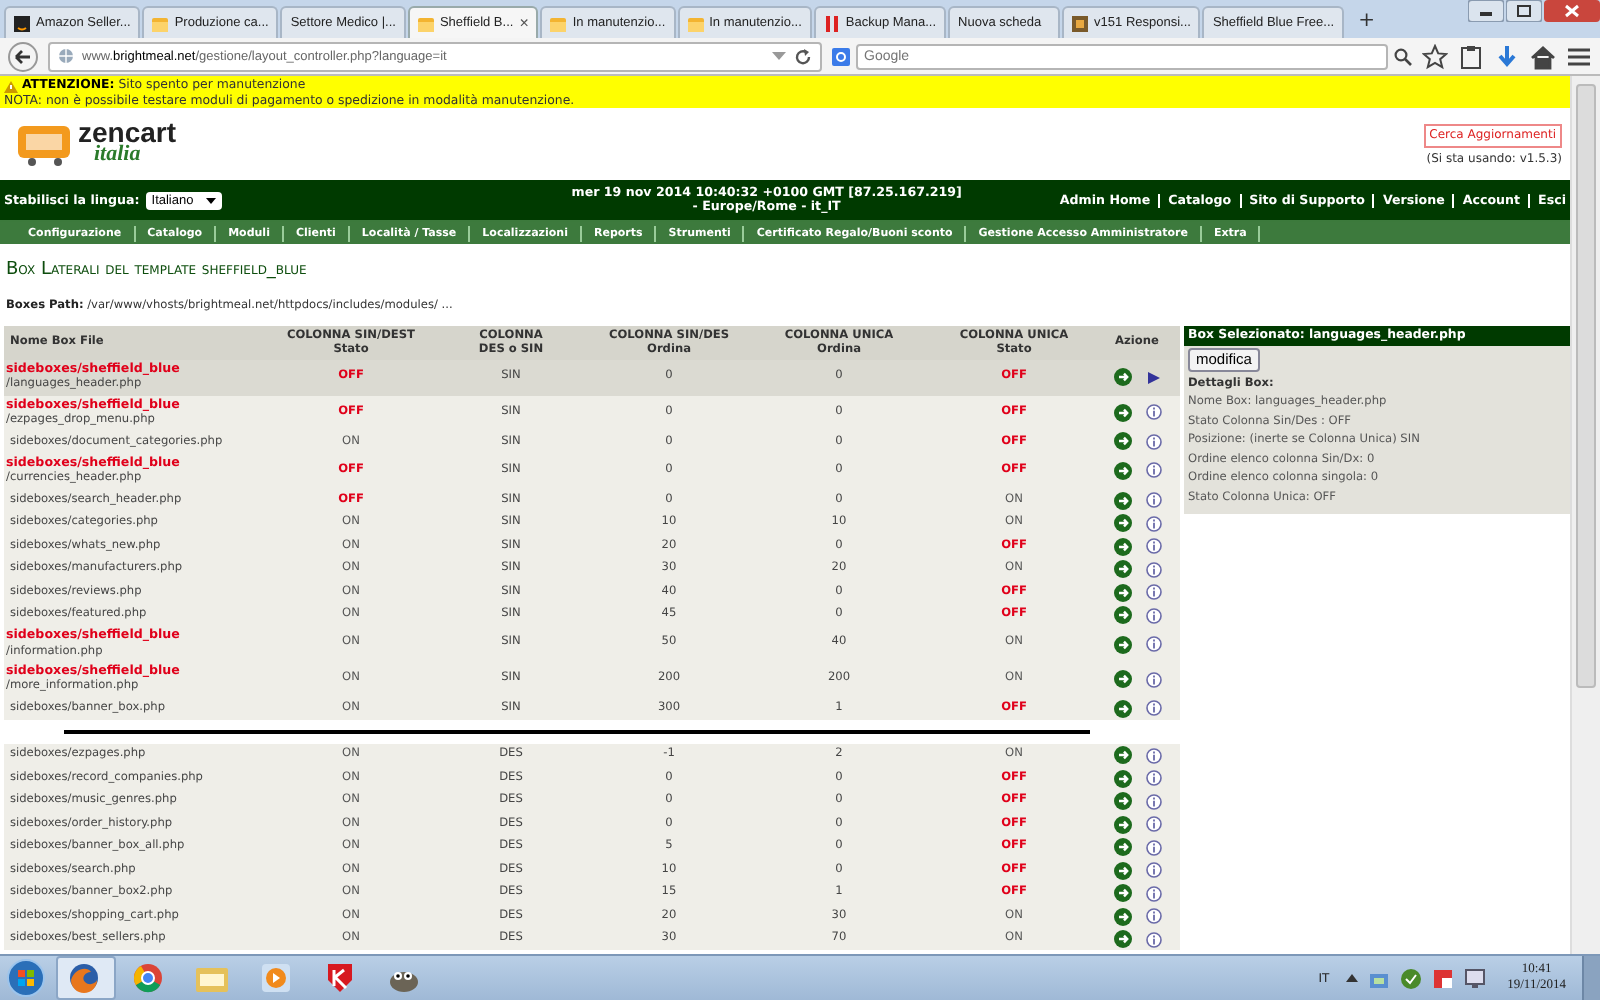  What do you see at coordinates (1486, 11) in the screenshot?
I see `minimize-icon` at bounding box center [1486, 11].